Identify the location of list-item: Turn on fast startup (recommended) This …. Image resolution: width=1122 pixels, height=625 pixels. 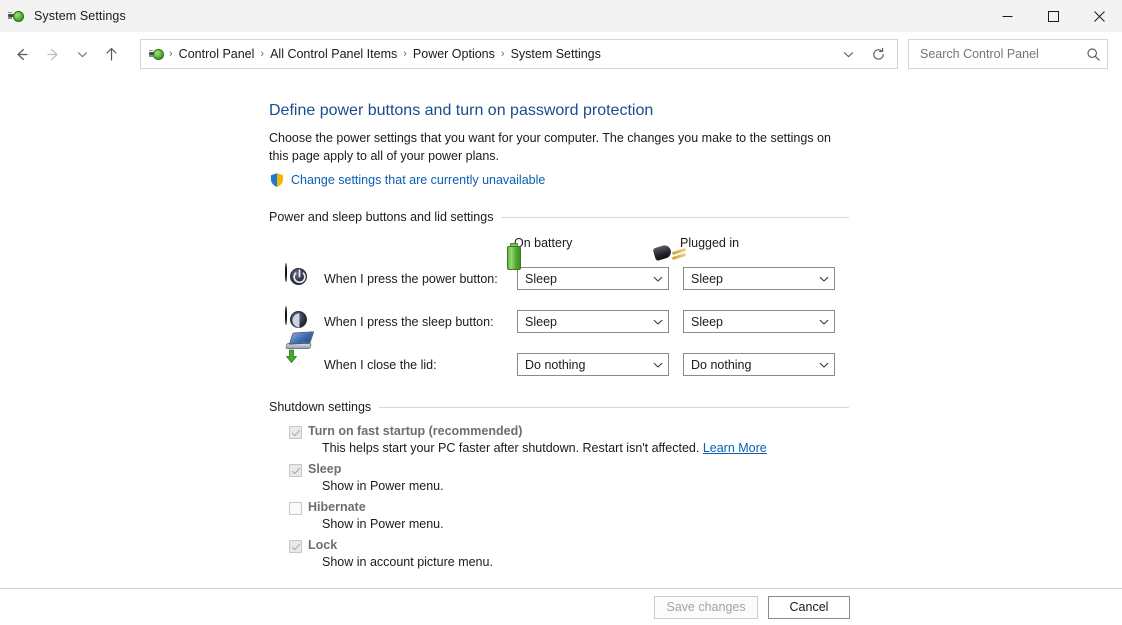
(569, 441).